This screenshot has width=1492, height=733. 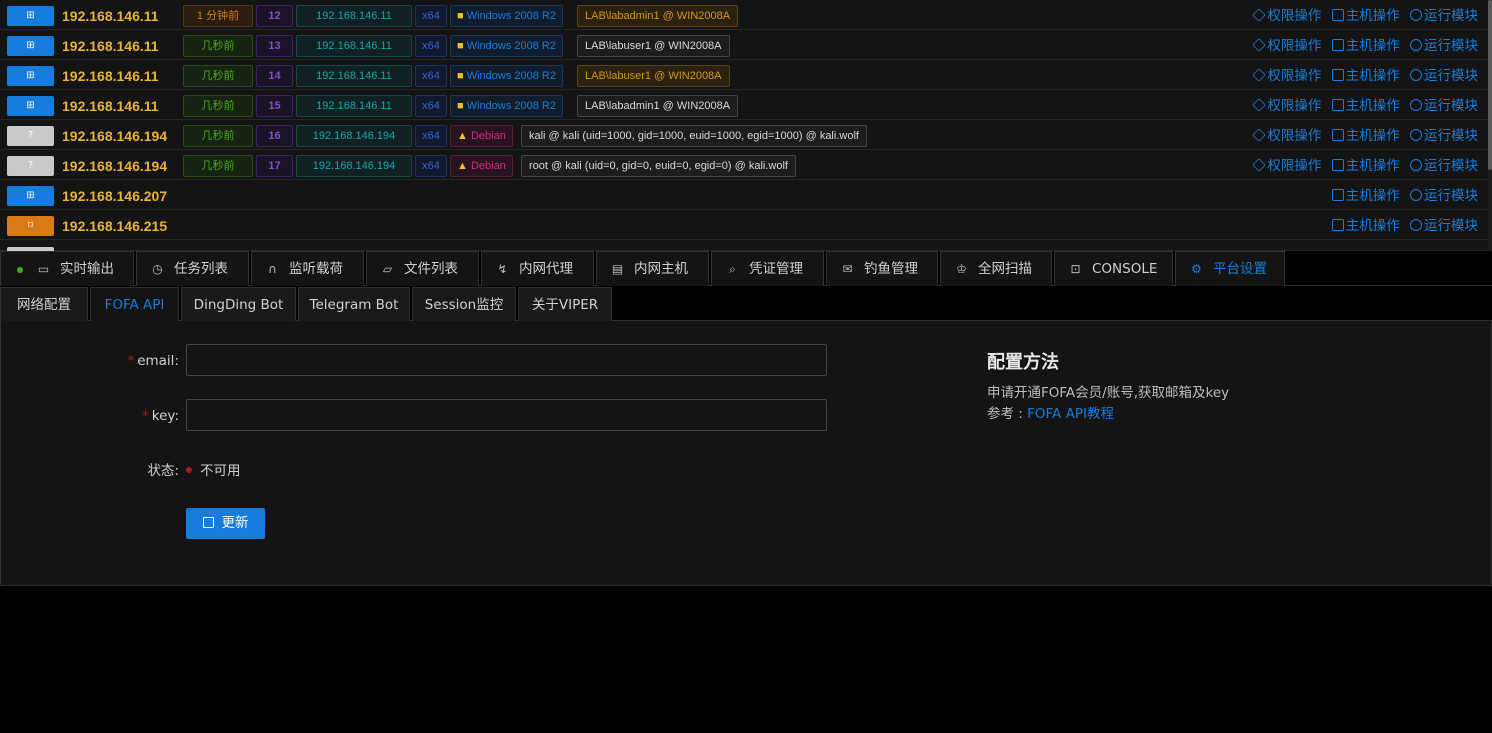 I want to click on action-label: 主机操作, so click(x=1372, y=196).